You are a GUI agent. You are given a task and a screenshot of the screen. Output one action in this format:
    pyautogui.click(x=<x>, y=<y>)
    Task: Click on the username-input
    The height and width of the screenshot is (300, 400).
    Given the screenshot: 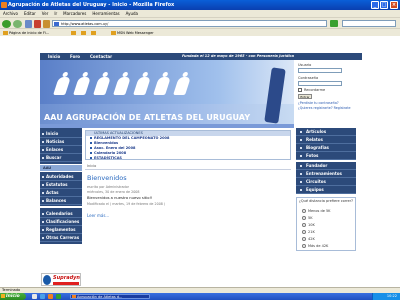 What is the action you would take?
    pyautogui.click(x=320, y=70)
    